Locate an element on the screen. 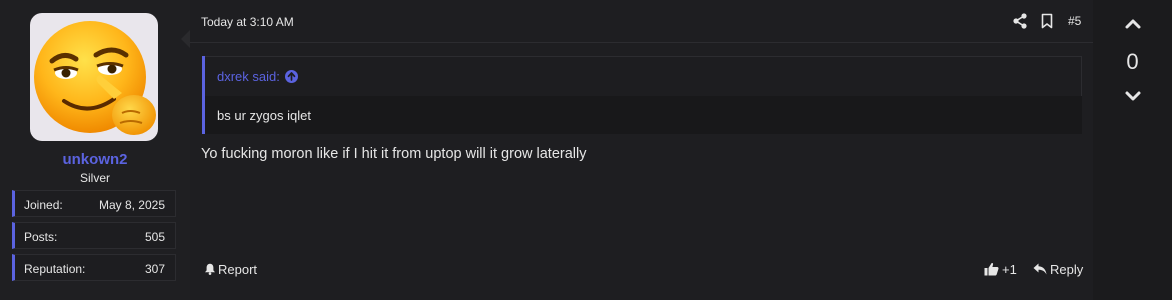 This screenshot has width=1172, height=300. vote-count: 0 is located at coordinates (1132, 61).